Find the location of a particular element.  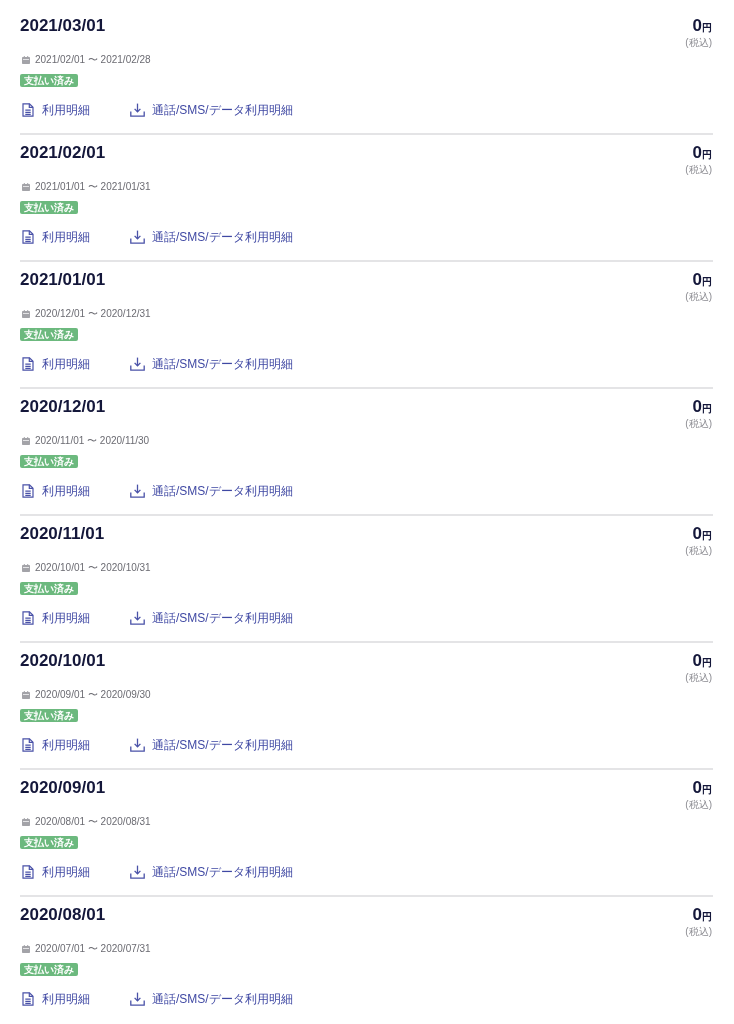

billing-period: 2021/01/01 〜 2021/01/31 is located at coordinates (93, 187).